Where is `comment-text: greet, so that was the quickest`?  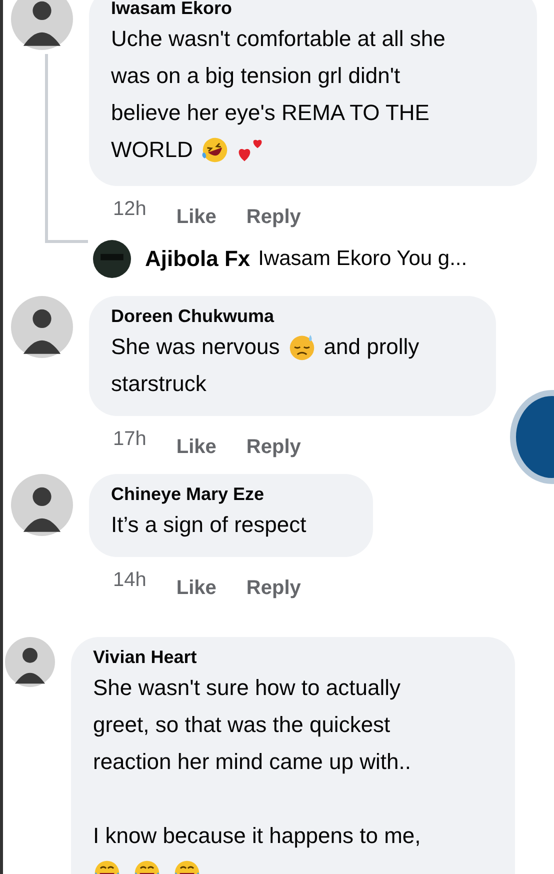
comment-text: greet, so that was the quickest is located at coordinates (241, 725).